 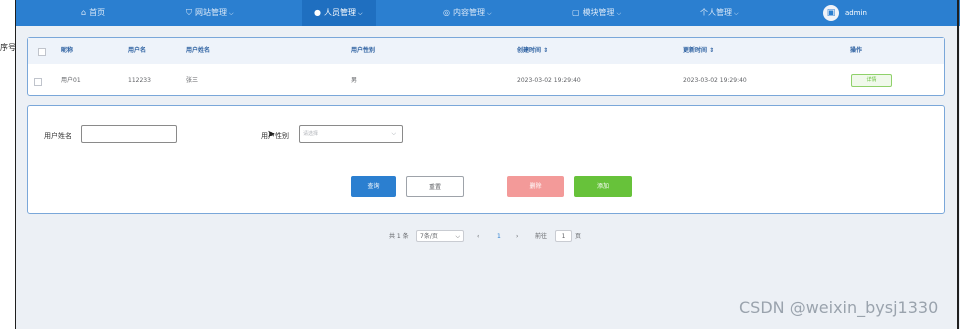 I want to click on cell-username: 112233, so click(x=139, y=80).